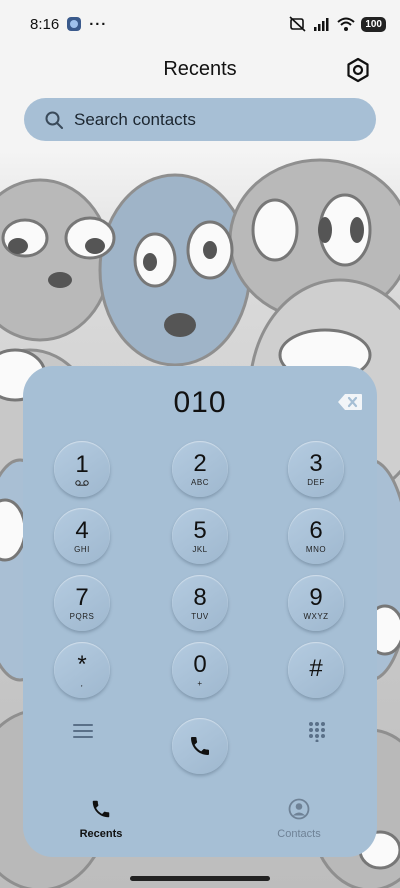 The width and height of the screenshot is (400, 888). What do you see at coordinates (82, 683) in the screenshot?
I see `key-letters: ,` at bounding box center [82, 683].